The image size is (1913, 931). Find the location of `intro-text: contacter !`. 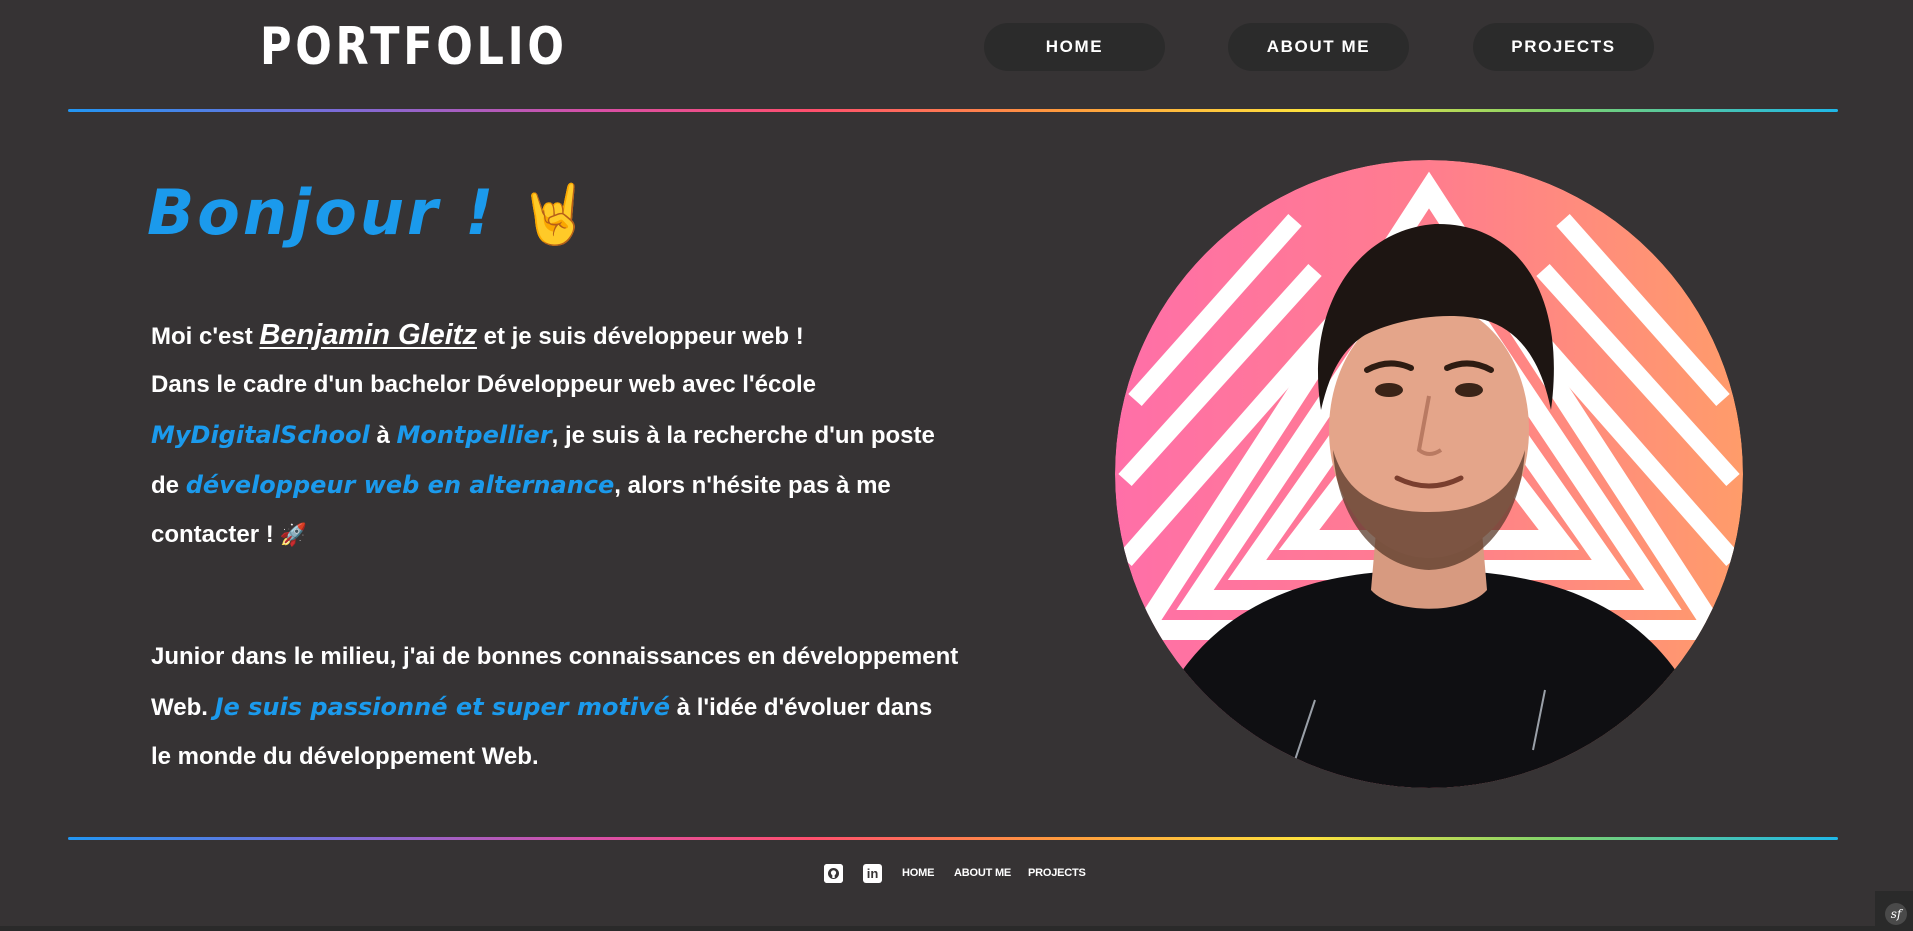

intro-text: contacter ! is located at coordinates (212, 534).